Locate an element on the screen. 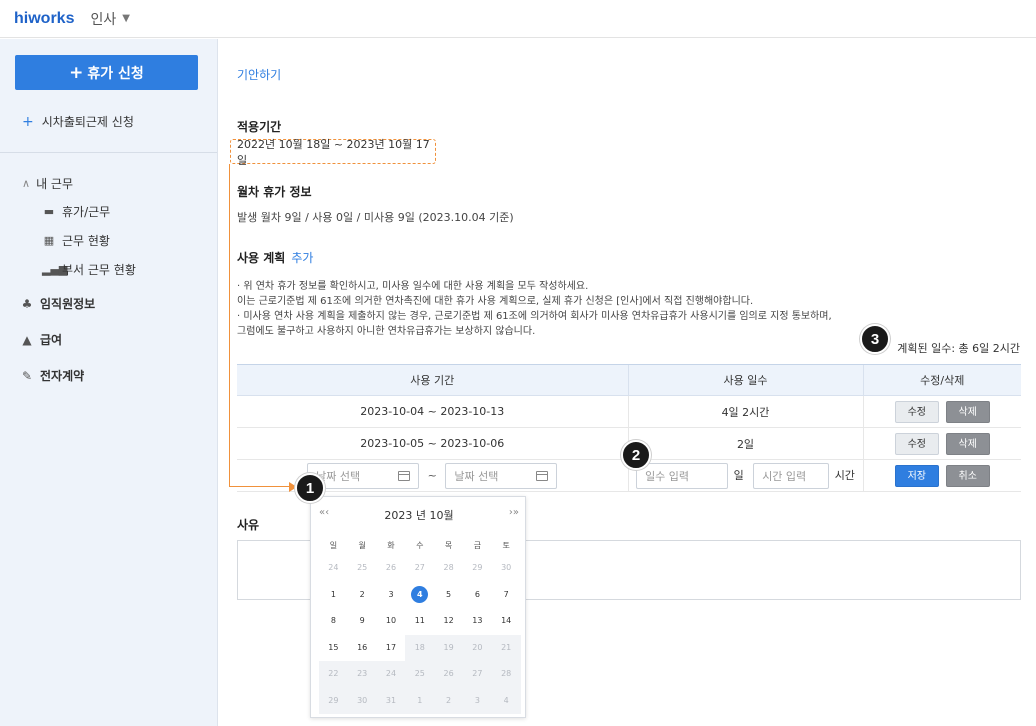 The width and height of the screenshot is (1036, 726). calendar-day: 25 is located at coordinates (420, 674).